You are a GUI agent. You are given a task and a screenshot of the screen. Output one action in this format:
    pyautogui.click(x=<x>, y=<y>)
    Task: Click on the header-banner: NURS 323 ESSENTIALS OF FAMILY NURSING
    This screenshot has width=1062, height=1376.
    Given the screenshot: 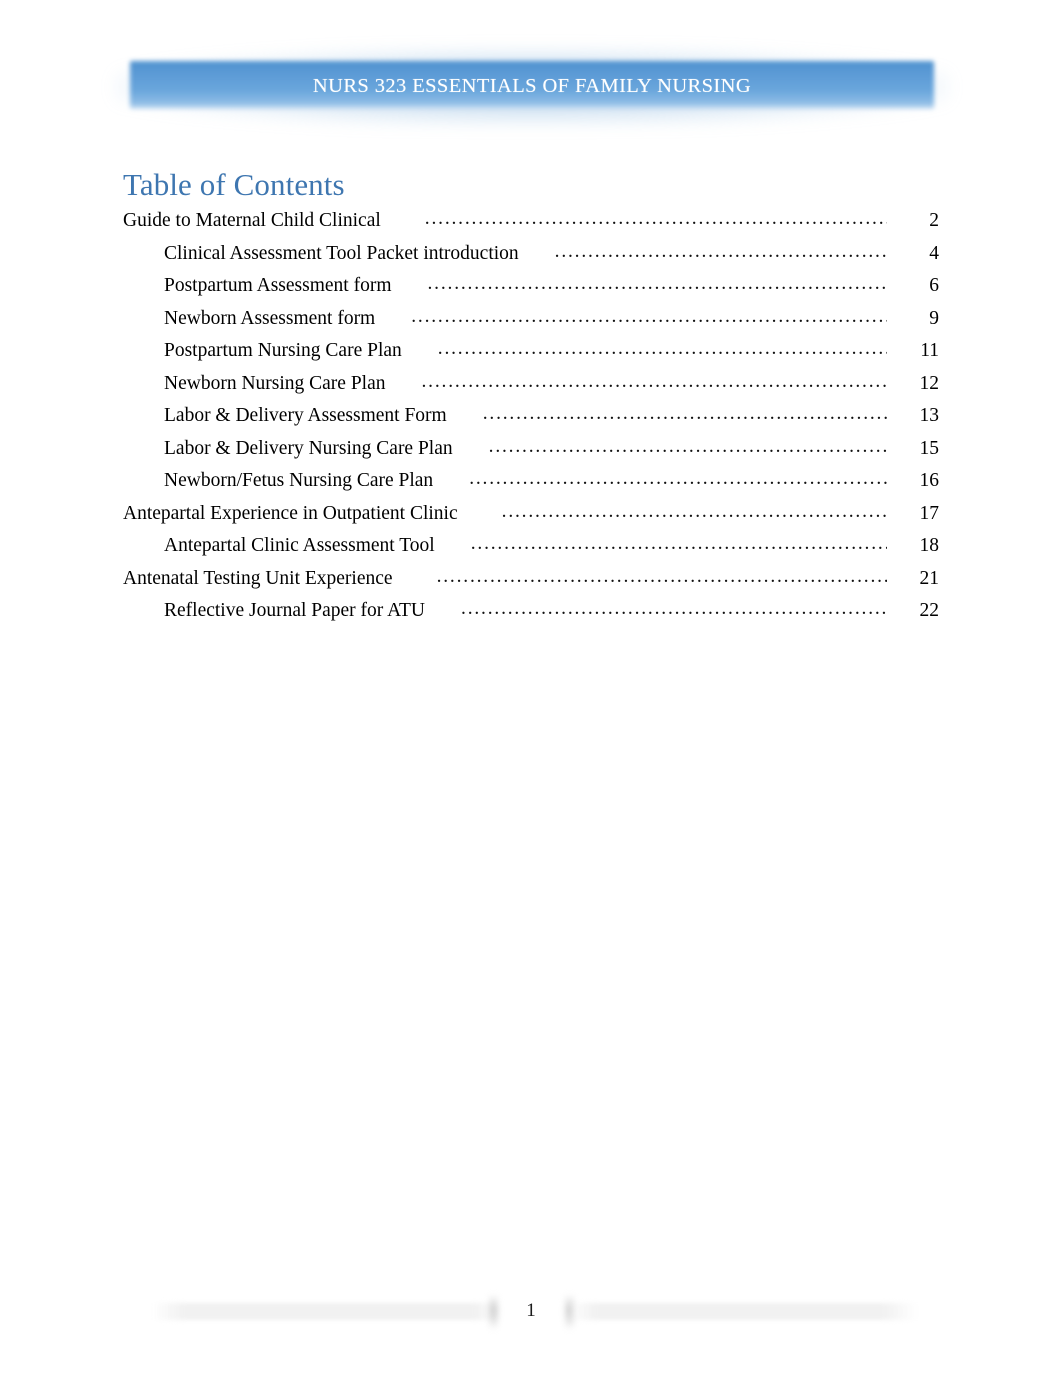 What is the action you would take?
    pyautogui.click(x=532, y=87)
    